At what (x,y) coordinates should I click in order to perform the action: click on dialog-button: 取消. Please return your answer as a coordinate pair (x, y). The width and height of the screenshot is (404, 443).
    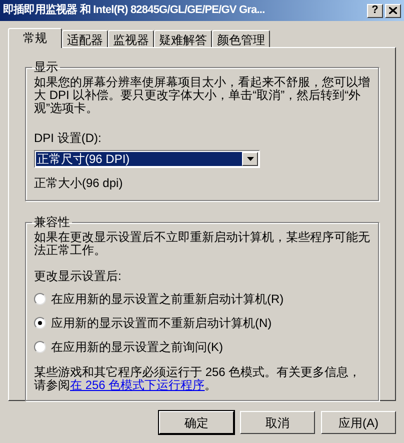
    Looking at the image, I should click on (277, 422).